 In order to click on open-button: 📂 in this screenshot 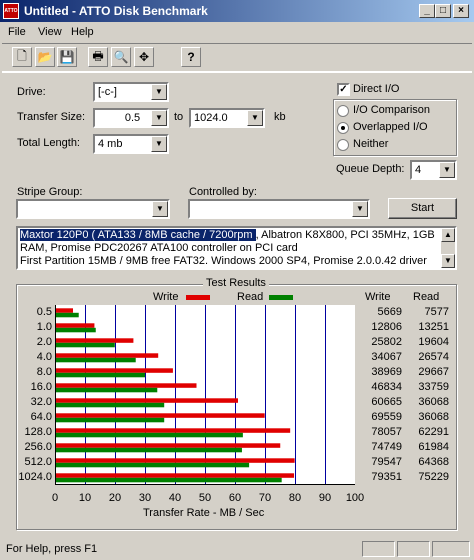, I will do `click(45, 57)`.